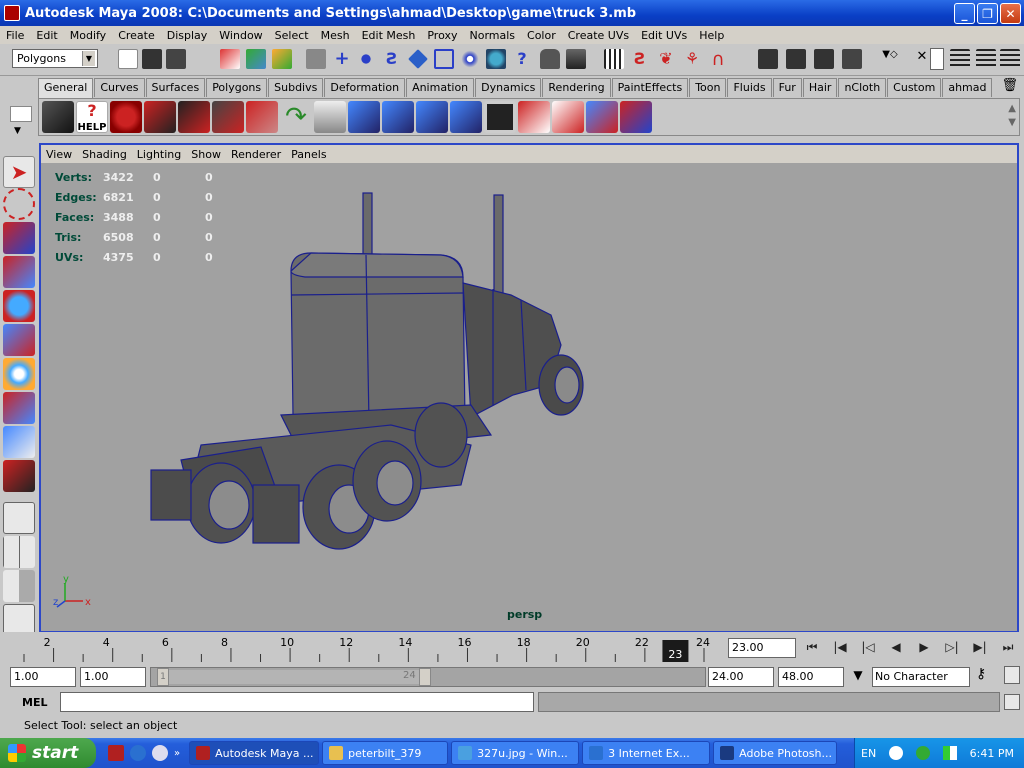  I want to click on make-live-icon, so click(444, 59).